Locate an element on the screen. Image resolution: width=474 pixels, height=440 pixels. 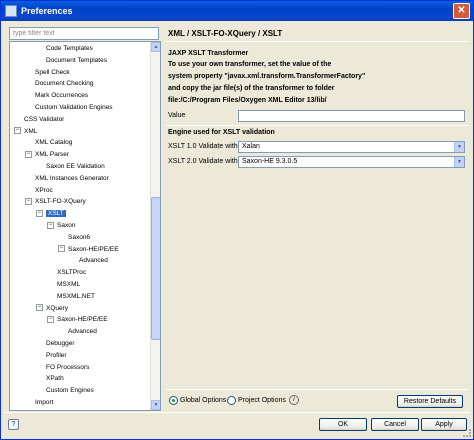
tree-item: CSS Validator is located at coordinates (44, 119).